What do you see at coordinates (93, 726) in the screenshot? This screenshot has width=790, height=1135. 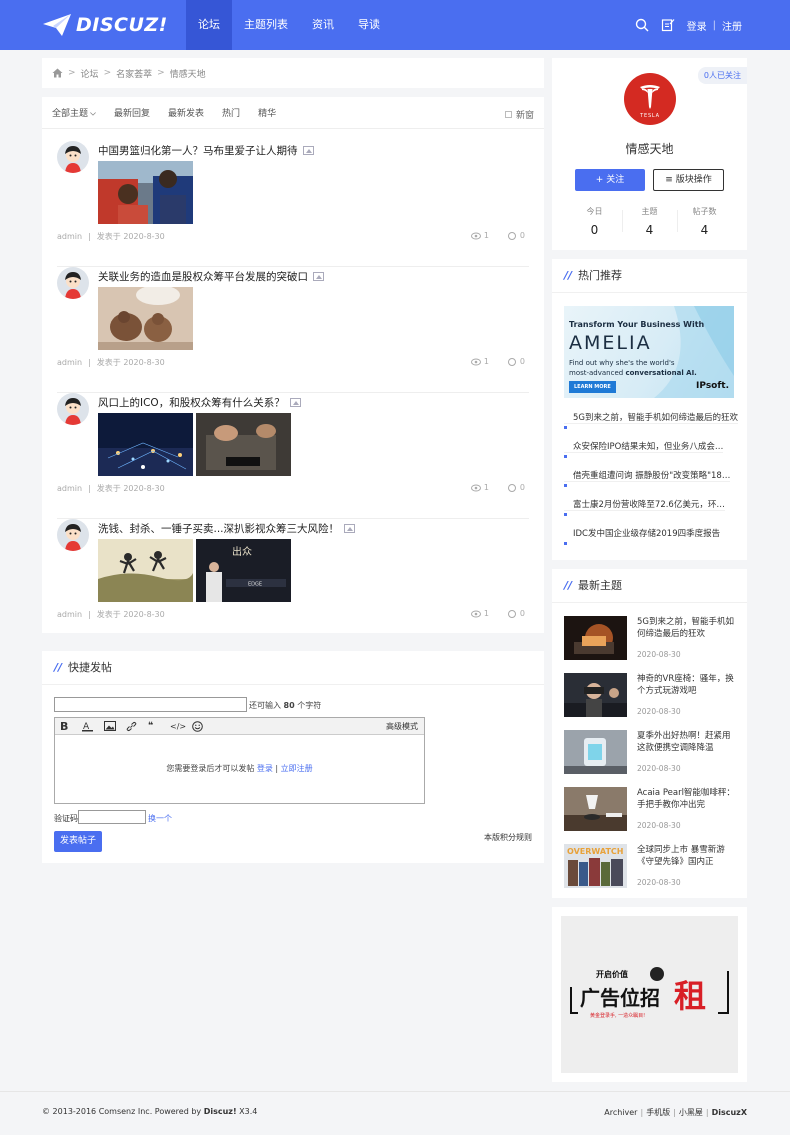 I see `font-color-icon: A` at bounding box center [93, 726].